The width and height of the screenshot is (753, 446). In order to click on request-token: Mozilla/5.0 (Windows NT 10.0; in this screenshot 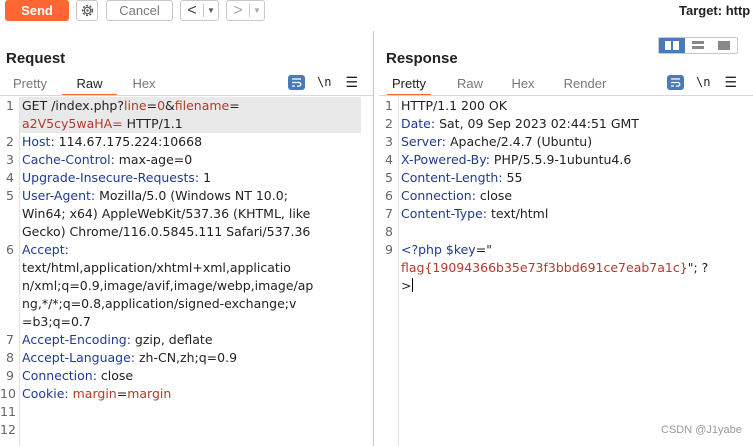, I will do `click(191, 195)`.